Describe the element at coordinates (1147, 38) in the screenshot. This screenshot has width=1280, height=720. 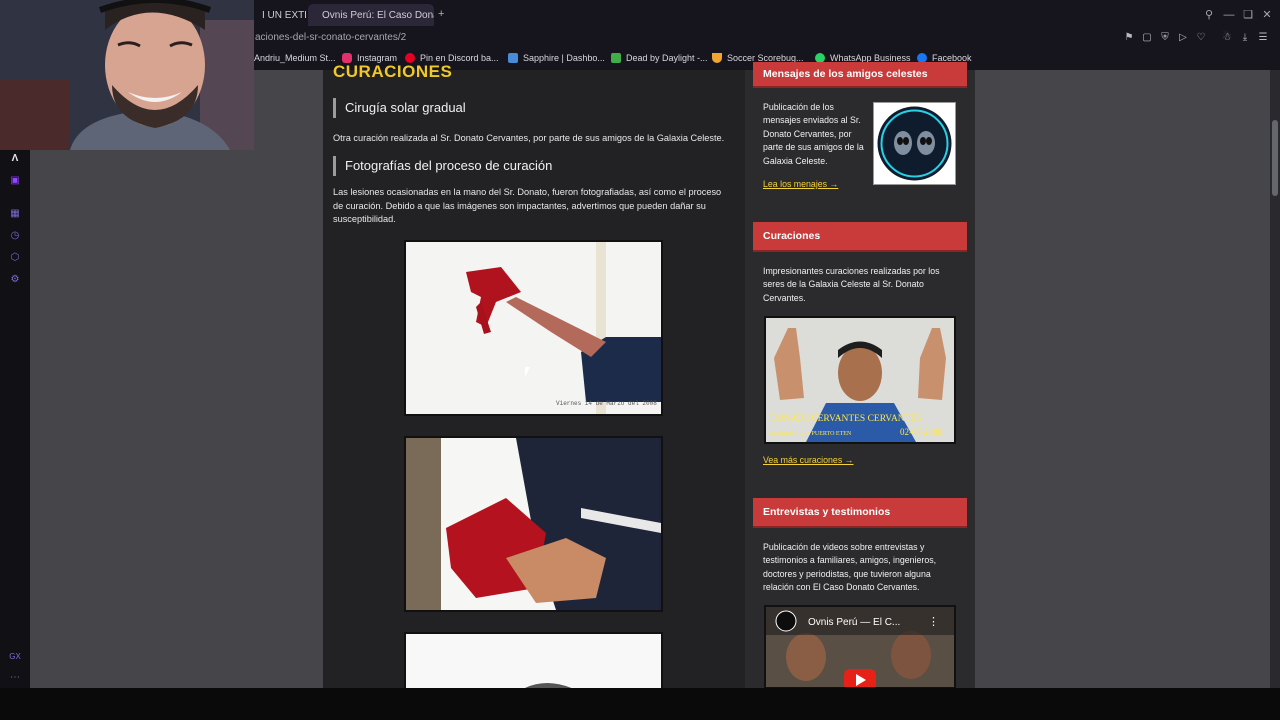
I see `snapshot-icon: ▢` at that location.